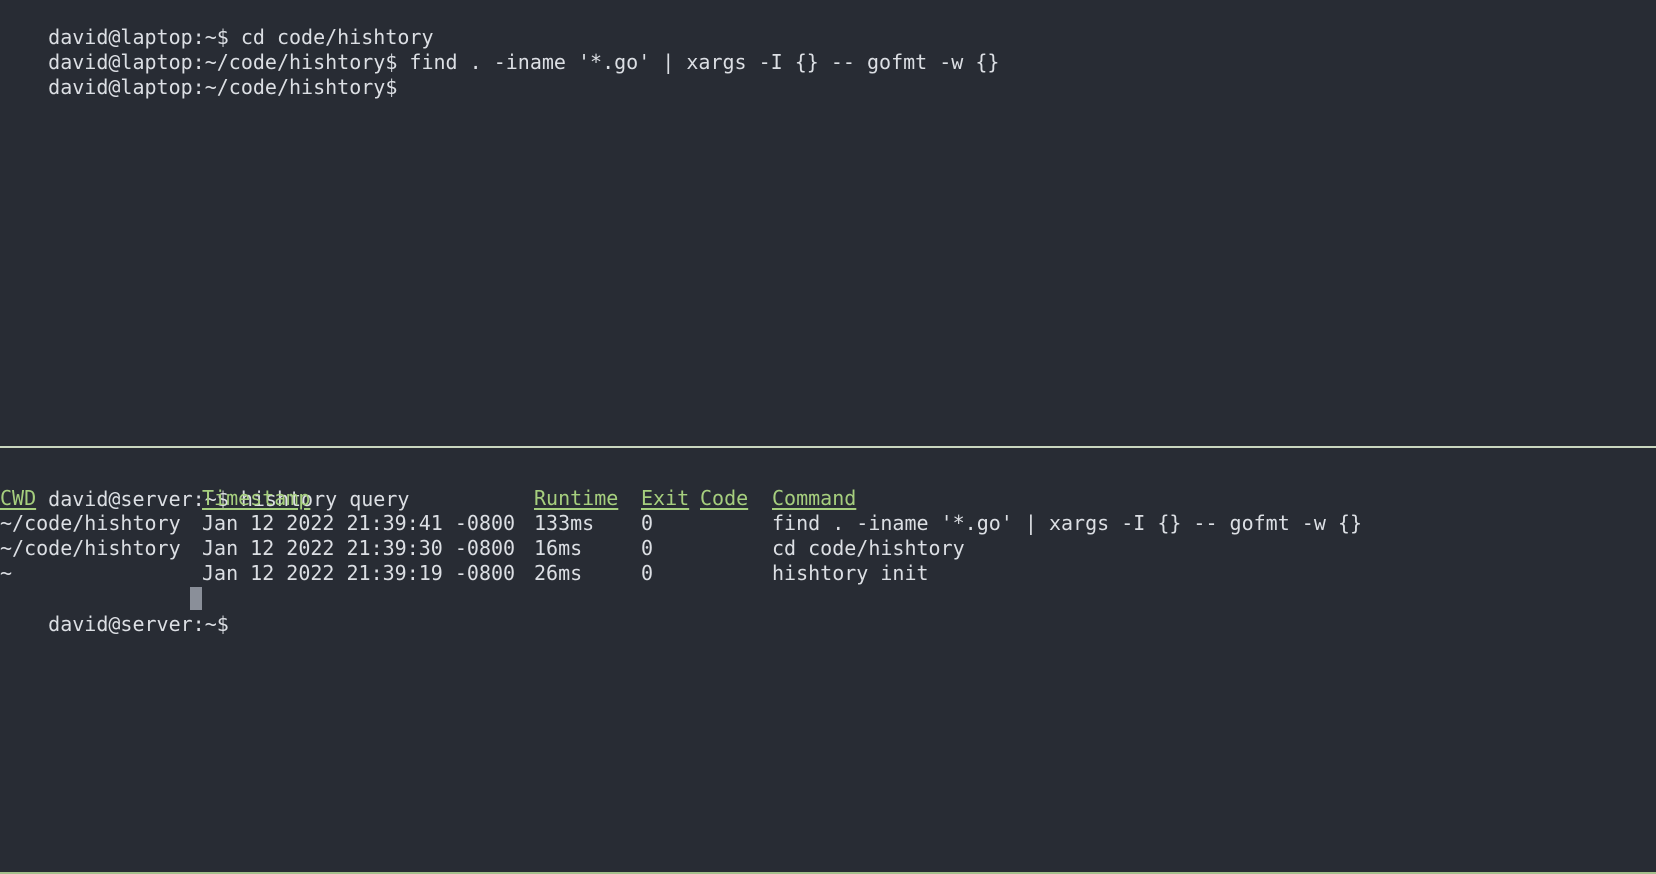 The height and width of the screenshot is (874, 1656). What do you see at coordinates (868, 548) in the screenshot?
I see `cell-command: cd code/hishtory` at bounding box center [868, 548].